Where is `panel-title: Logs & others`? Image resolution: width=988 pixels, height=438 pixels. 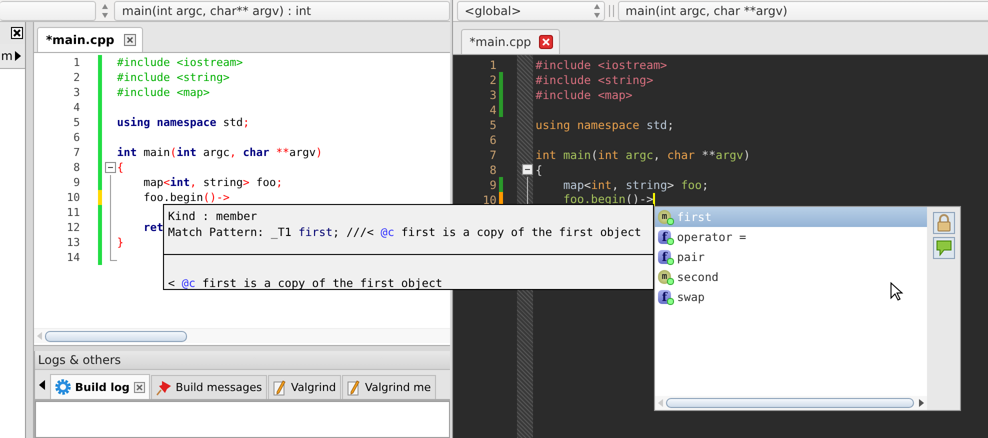
panel-title: Logs & others is located at coordinates (242, 360).